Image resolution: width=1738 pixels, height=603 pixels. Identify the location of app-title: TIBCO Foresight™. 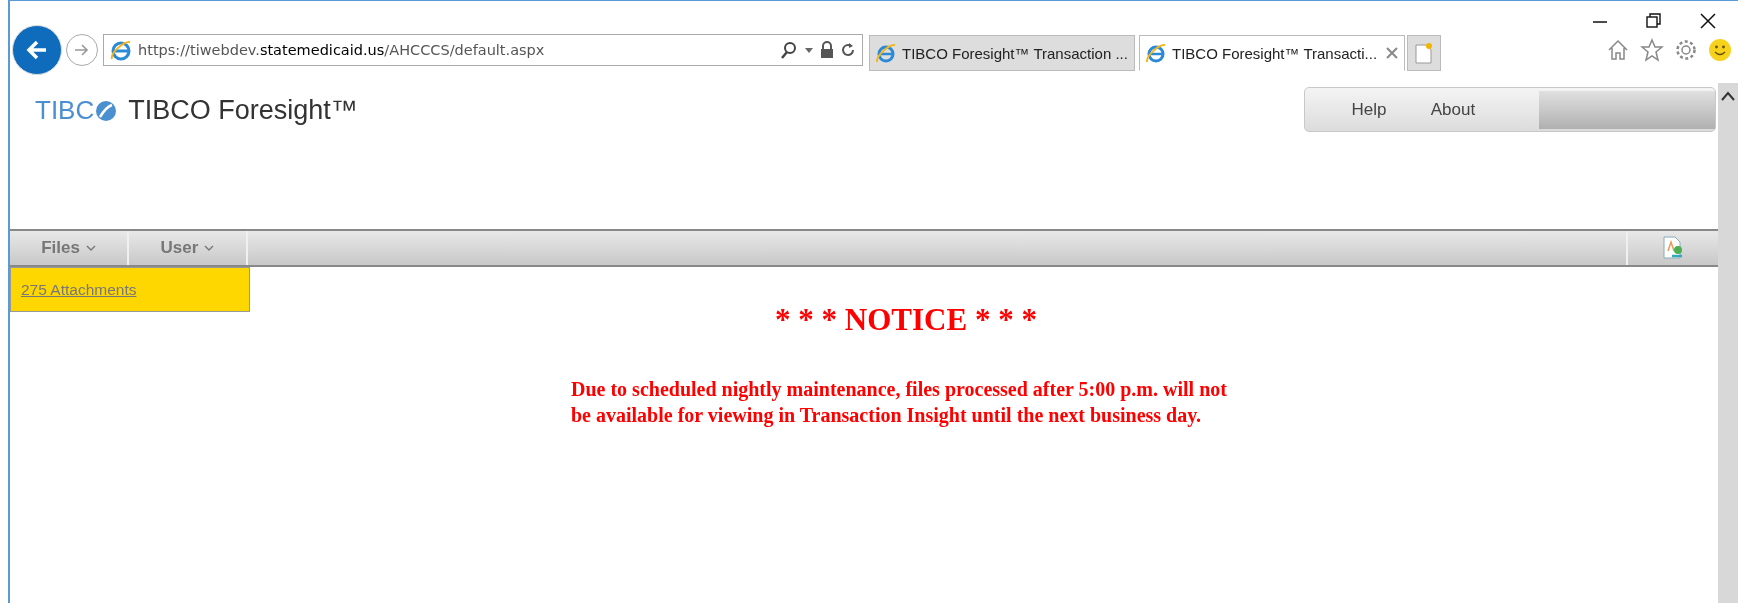
(243, 110).